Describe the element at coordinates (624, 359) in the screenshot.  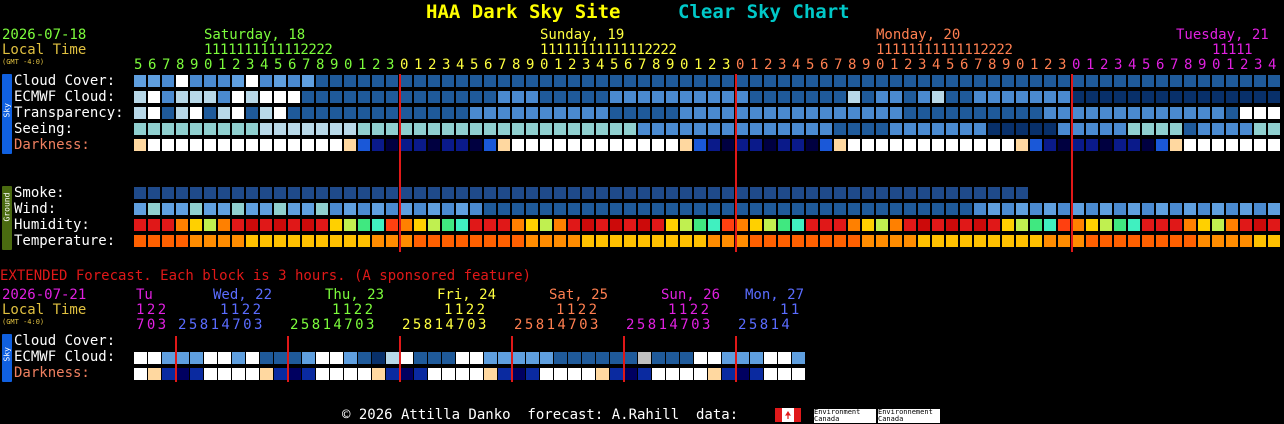
I see `ext-midnight-line` at that location.